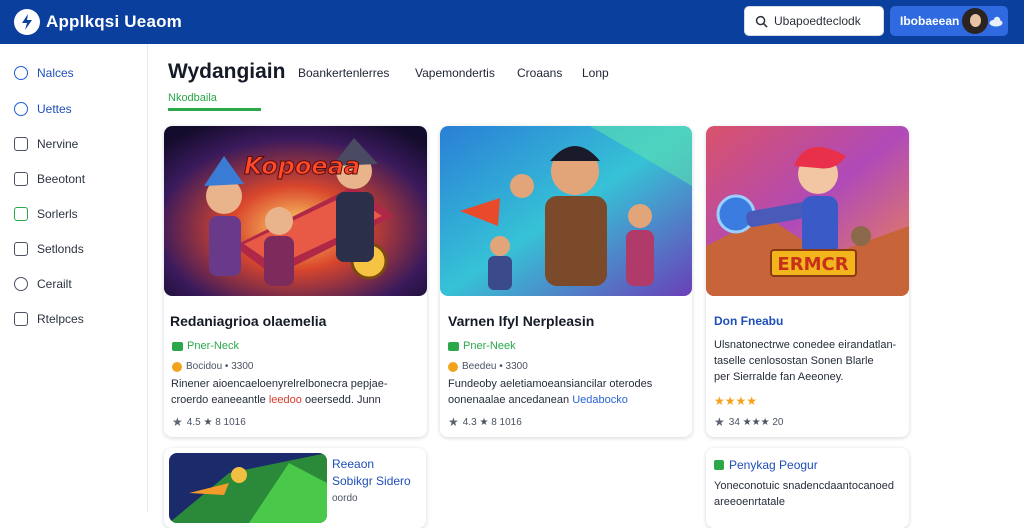 This screenshot has height=528, width=1024. I want to click on game-stats: ★ 34 ★★★ 20, so click(748, 422).